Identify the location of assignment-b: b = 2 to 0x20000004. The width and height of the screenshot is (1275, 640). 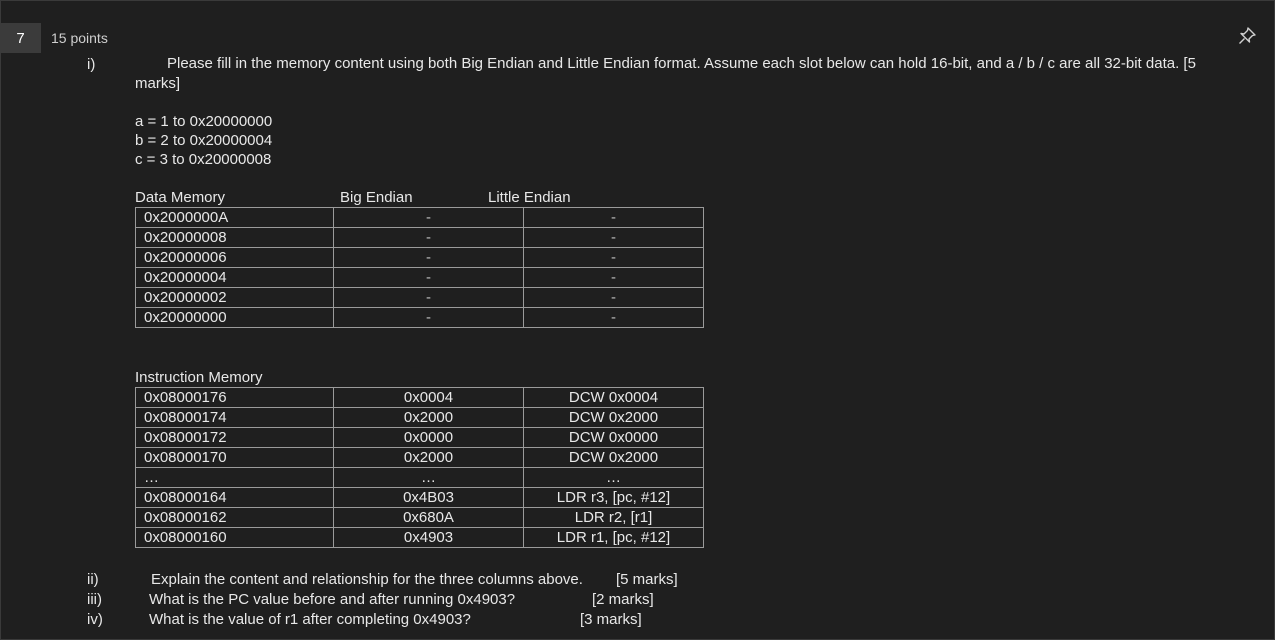
(204, 140).